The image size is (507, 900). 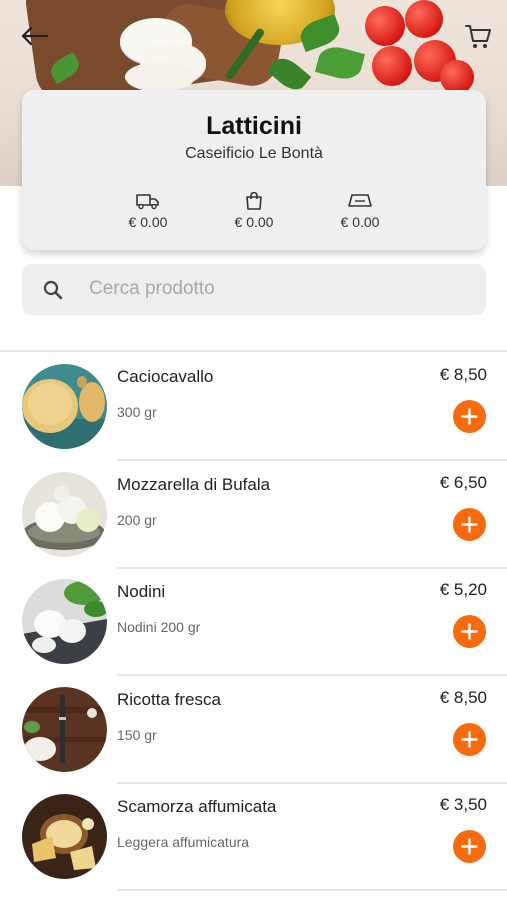 I want to click on product-name: Caciocavallo, so click(x=165, y=376).